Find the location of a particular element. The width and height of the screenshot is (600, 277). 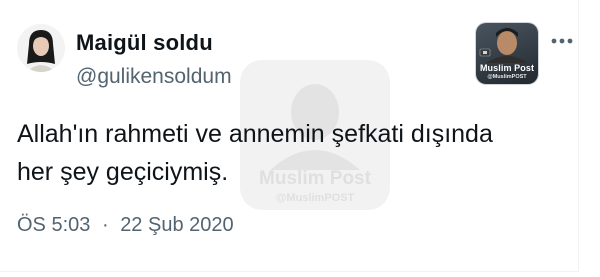

tweet-time: ÖS 5:03 is located at coordinates (53, 225).